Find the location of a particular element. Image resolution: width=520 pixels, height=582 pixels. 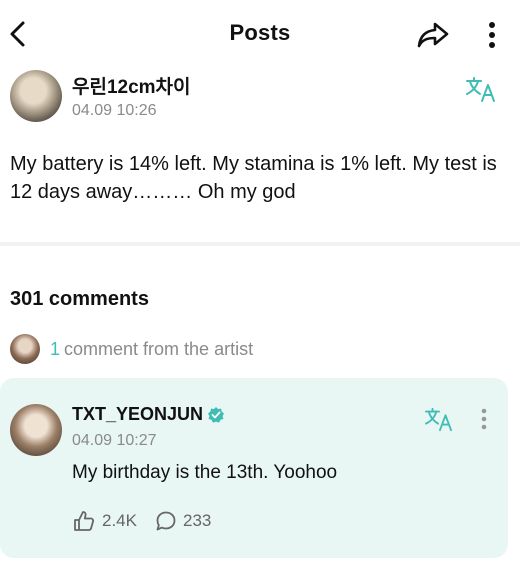

artist-comment-count: 1 is located at coordinates (55, 348).